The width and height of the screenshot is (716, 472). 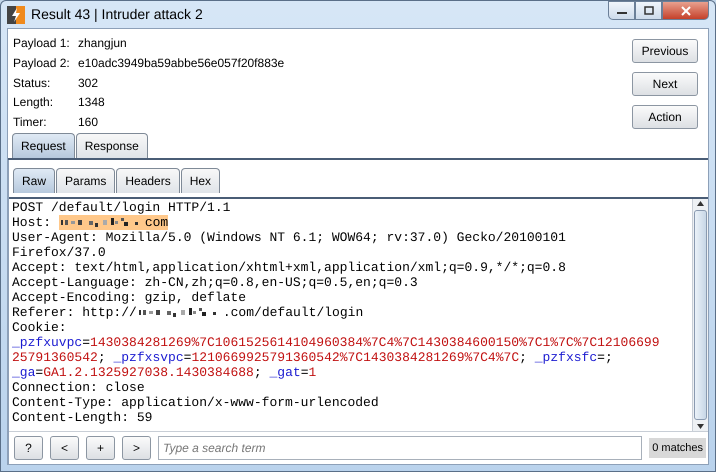 I want to click on add-button: +, so click(x=100, y=448).